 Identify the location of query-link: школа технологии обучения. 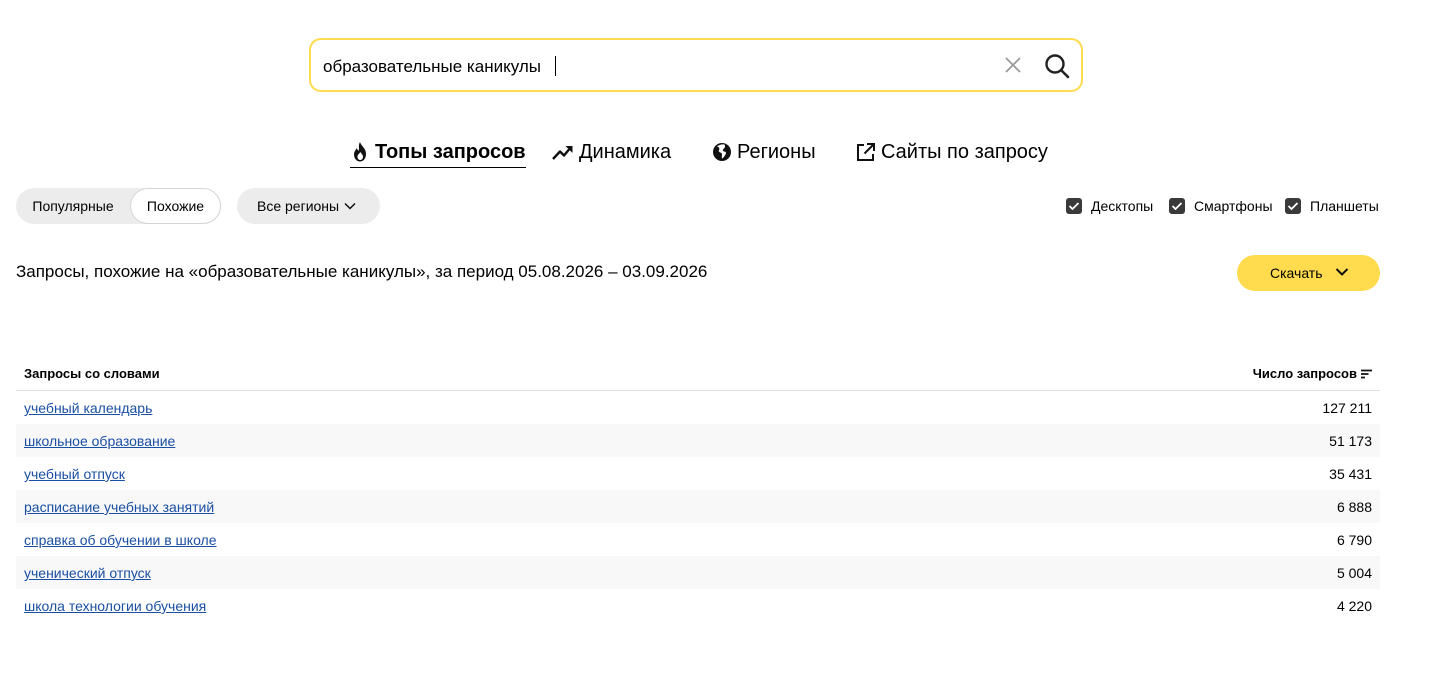
(115, 606).